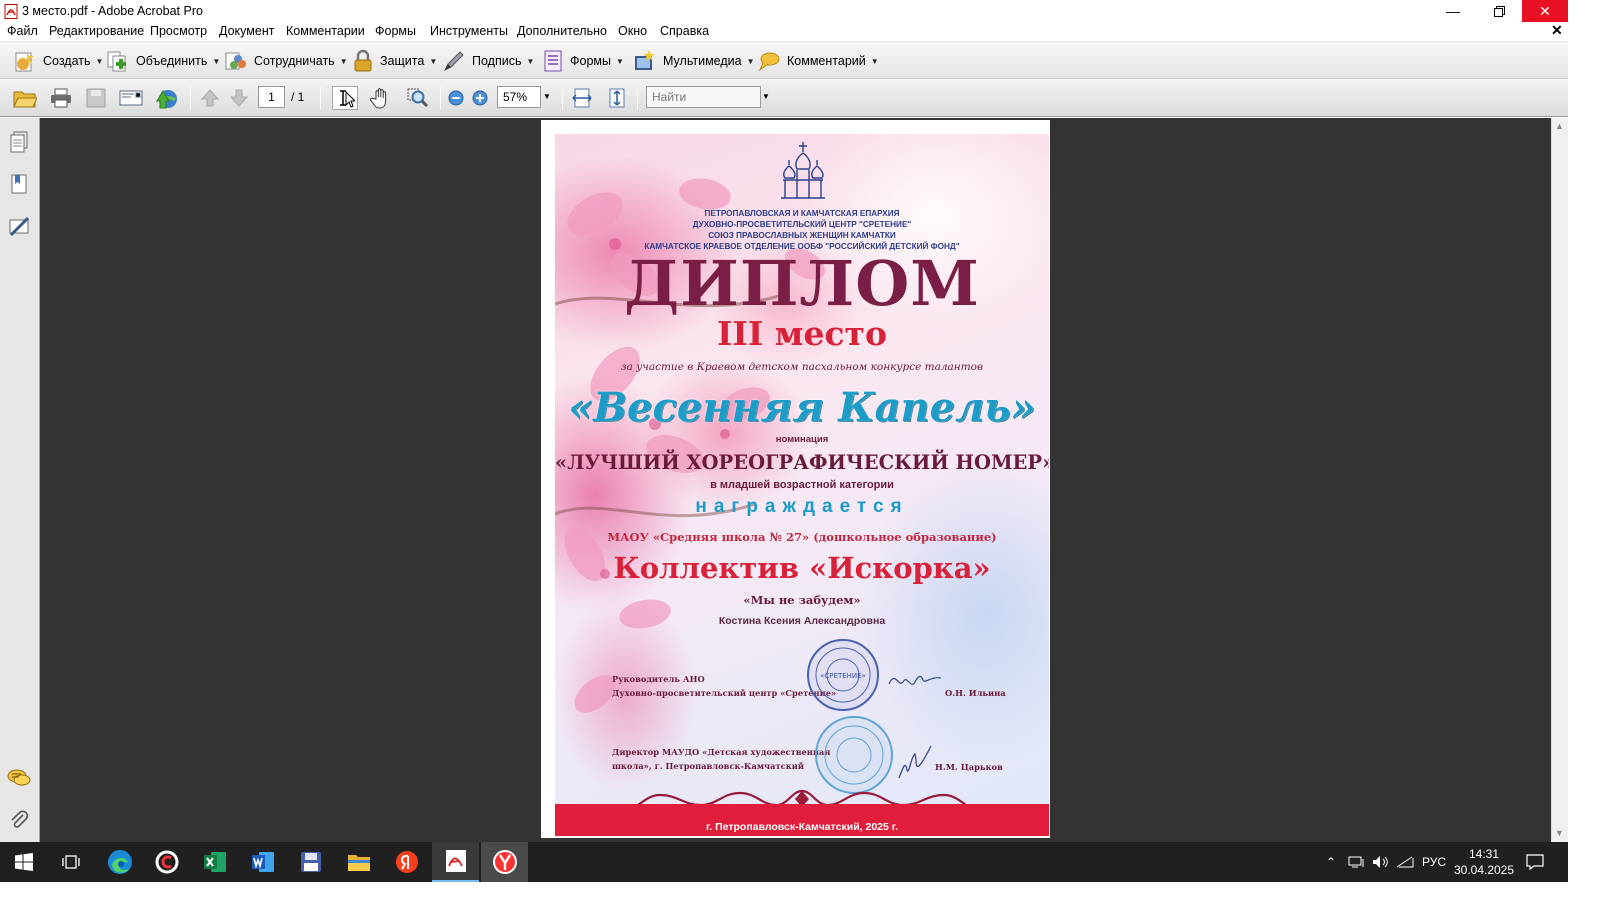 The image size is (1600, 900). What do you see at coordinates (395, 31) in the screenshot?
I see `menu-forms: Формы` at bounding box center [395, 31].